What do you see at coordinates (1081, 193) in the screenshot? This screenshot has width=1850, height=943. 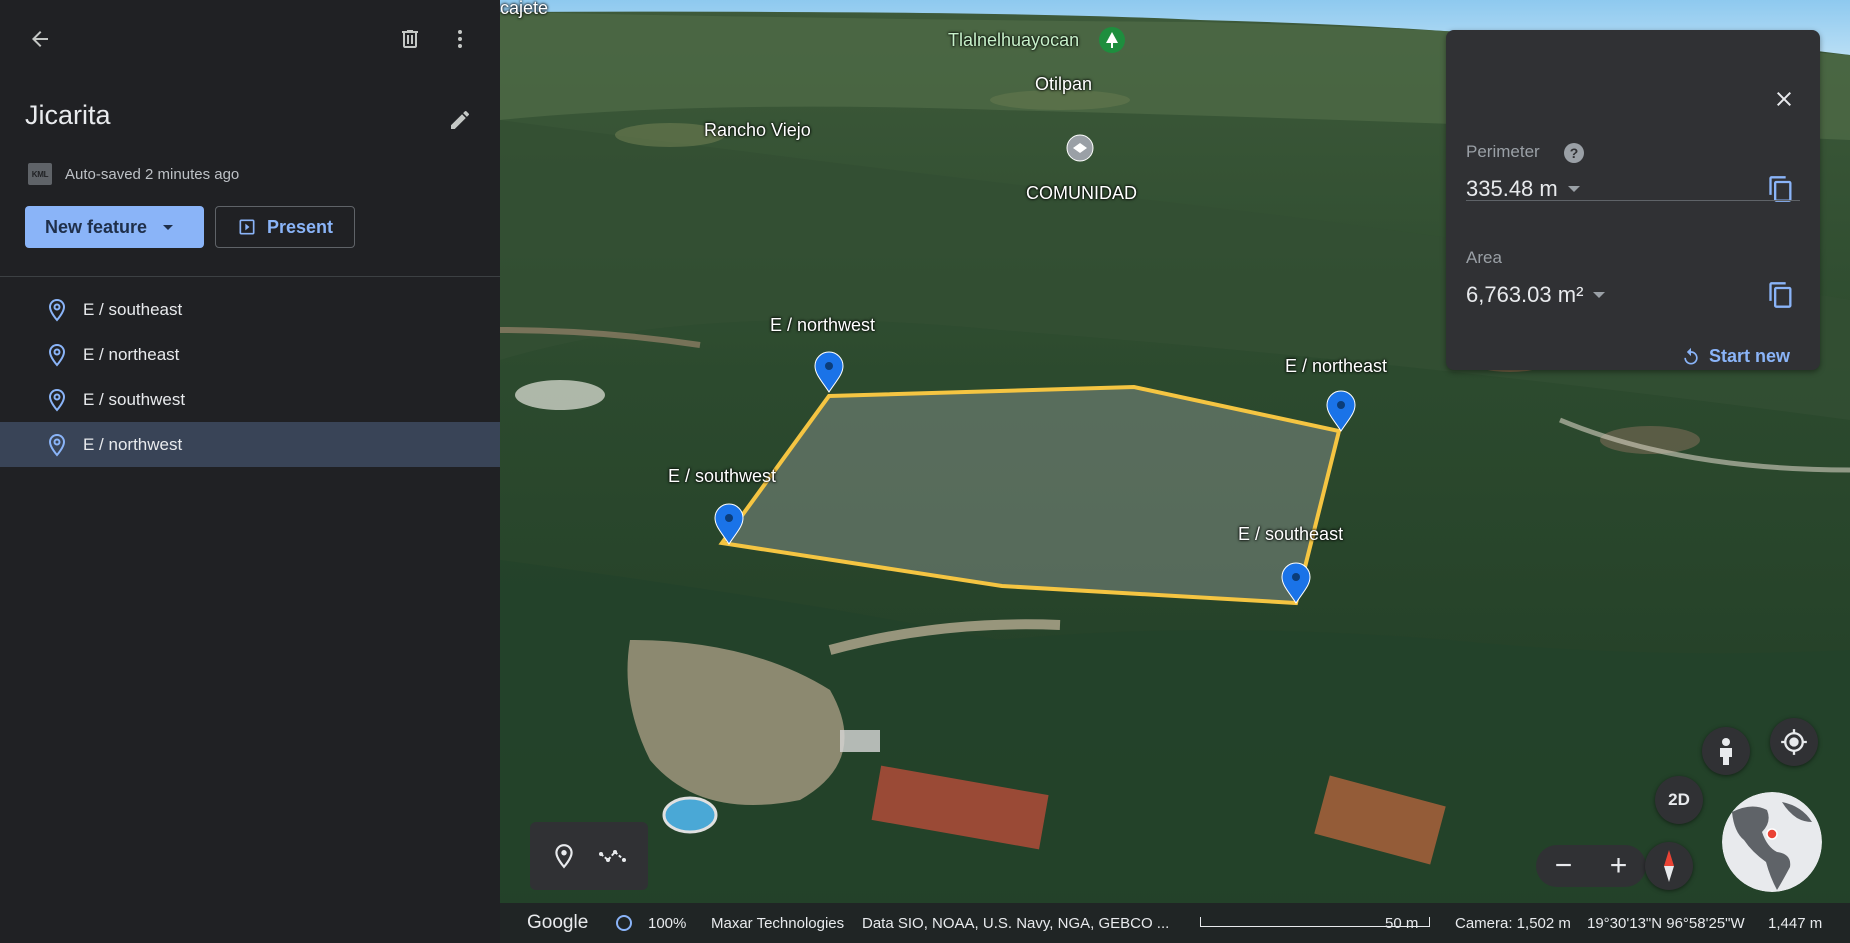 I see `place-label-comunidad: COMUNIDAD` at bounding box center [1081, 193].